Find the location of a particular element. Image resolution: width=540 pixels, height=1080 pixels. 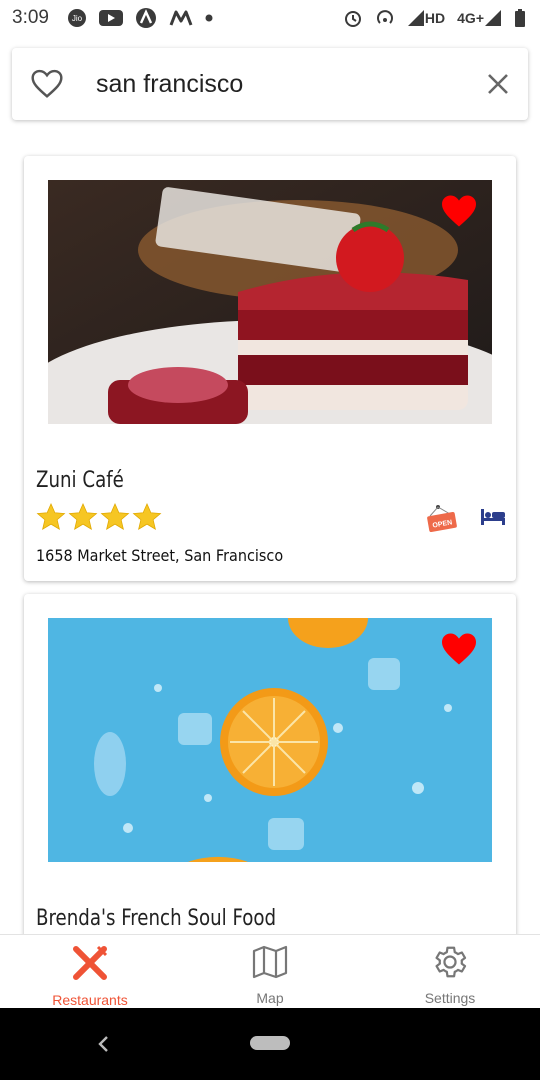

nav-label: Settings is located at coordinates (450, 998).